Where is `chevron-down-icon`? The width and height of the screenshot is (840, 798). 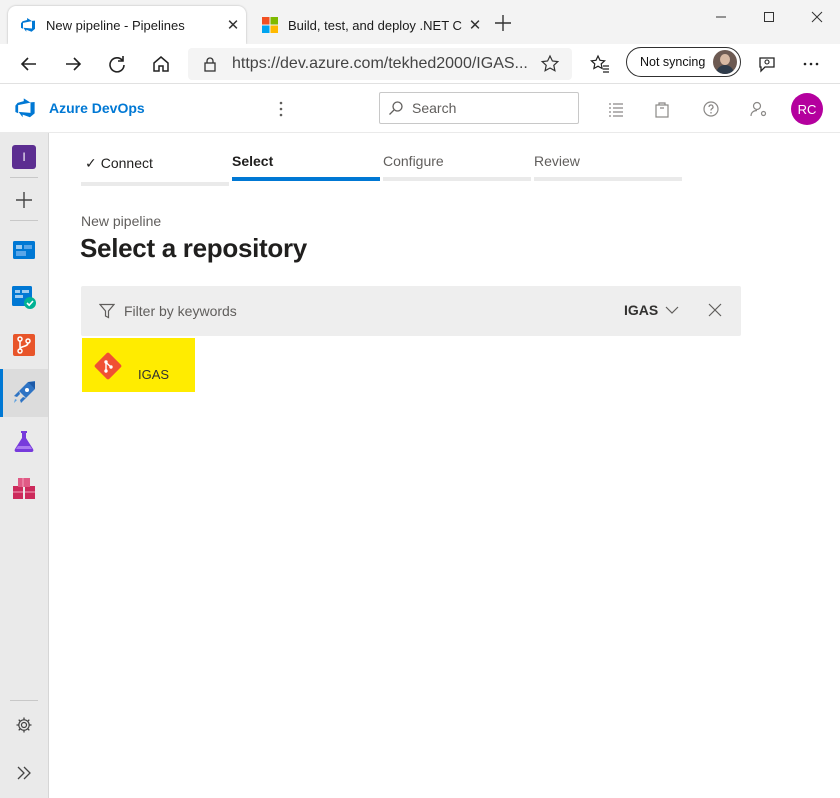 chevron-down-icon is located at coordinates (672, 310).